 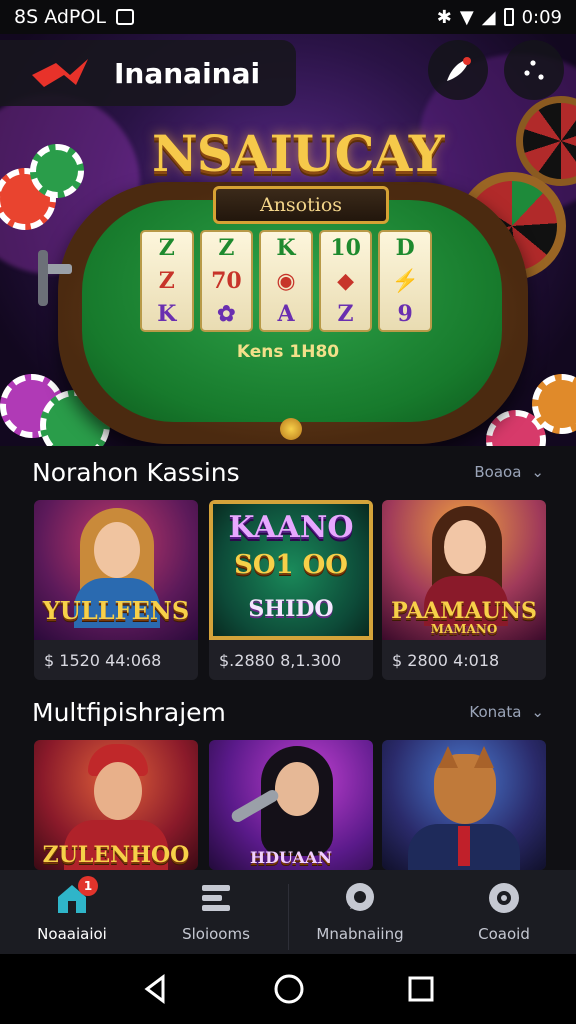 I want to click on game-card-art: HDUAAN, so click(x=291, y=805).